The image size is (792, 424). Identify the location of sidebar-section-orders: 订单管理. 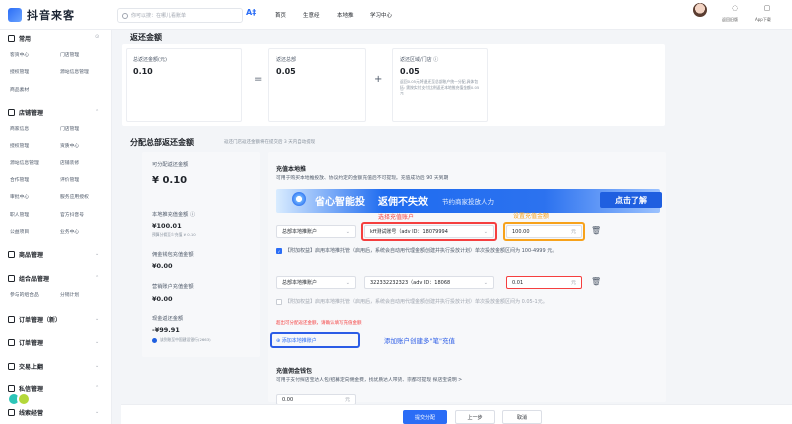
(25, 342).